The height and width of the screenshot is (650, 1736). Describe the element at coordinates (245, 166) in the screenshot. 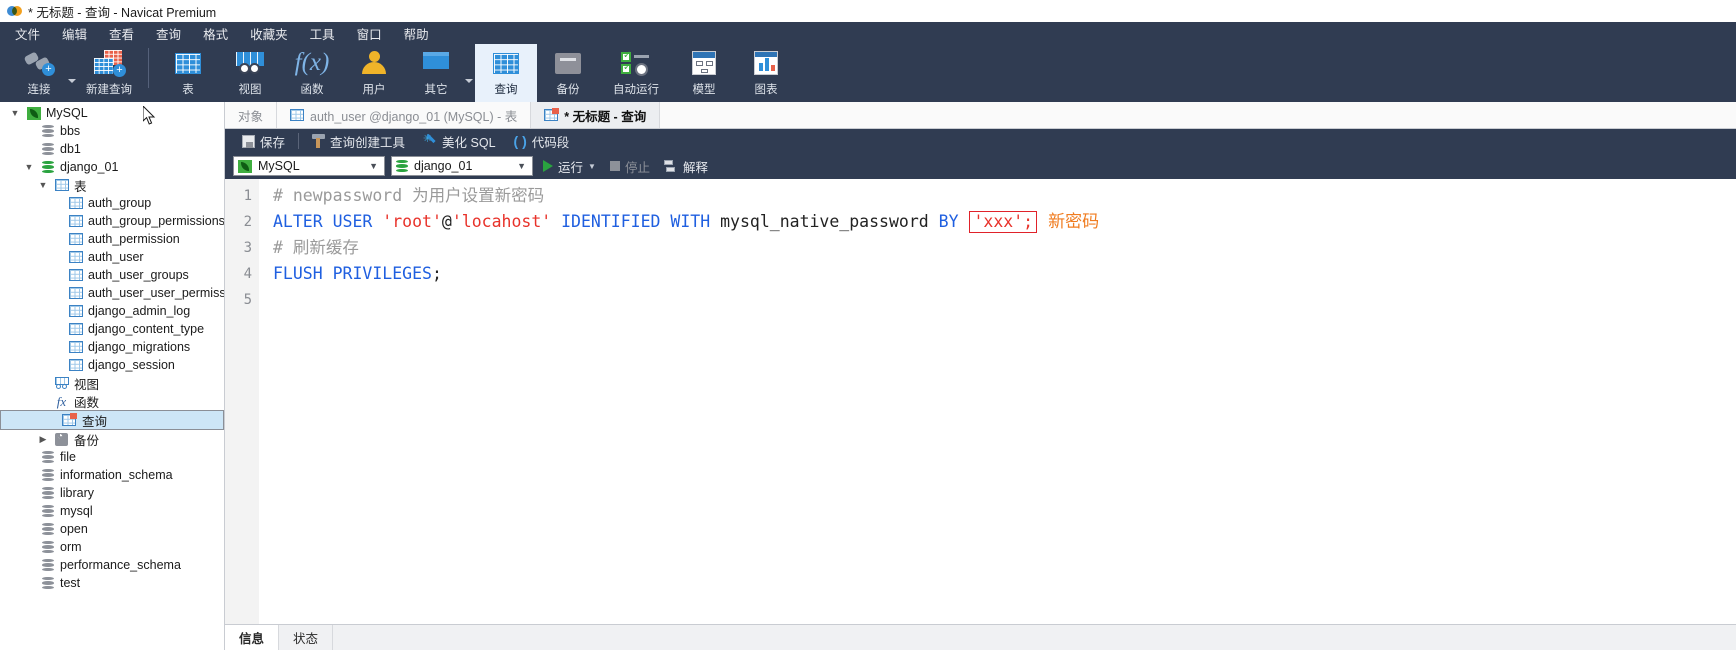

I see `mysql-leaf-icon` at that location.